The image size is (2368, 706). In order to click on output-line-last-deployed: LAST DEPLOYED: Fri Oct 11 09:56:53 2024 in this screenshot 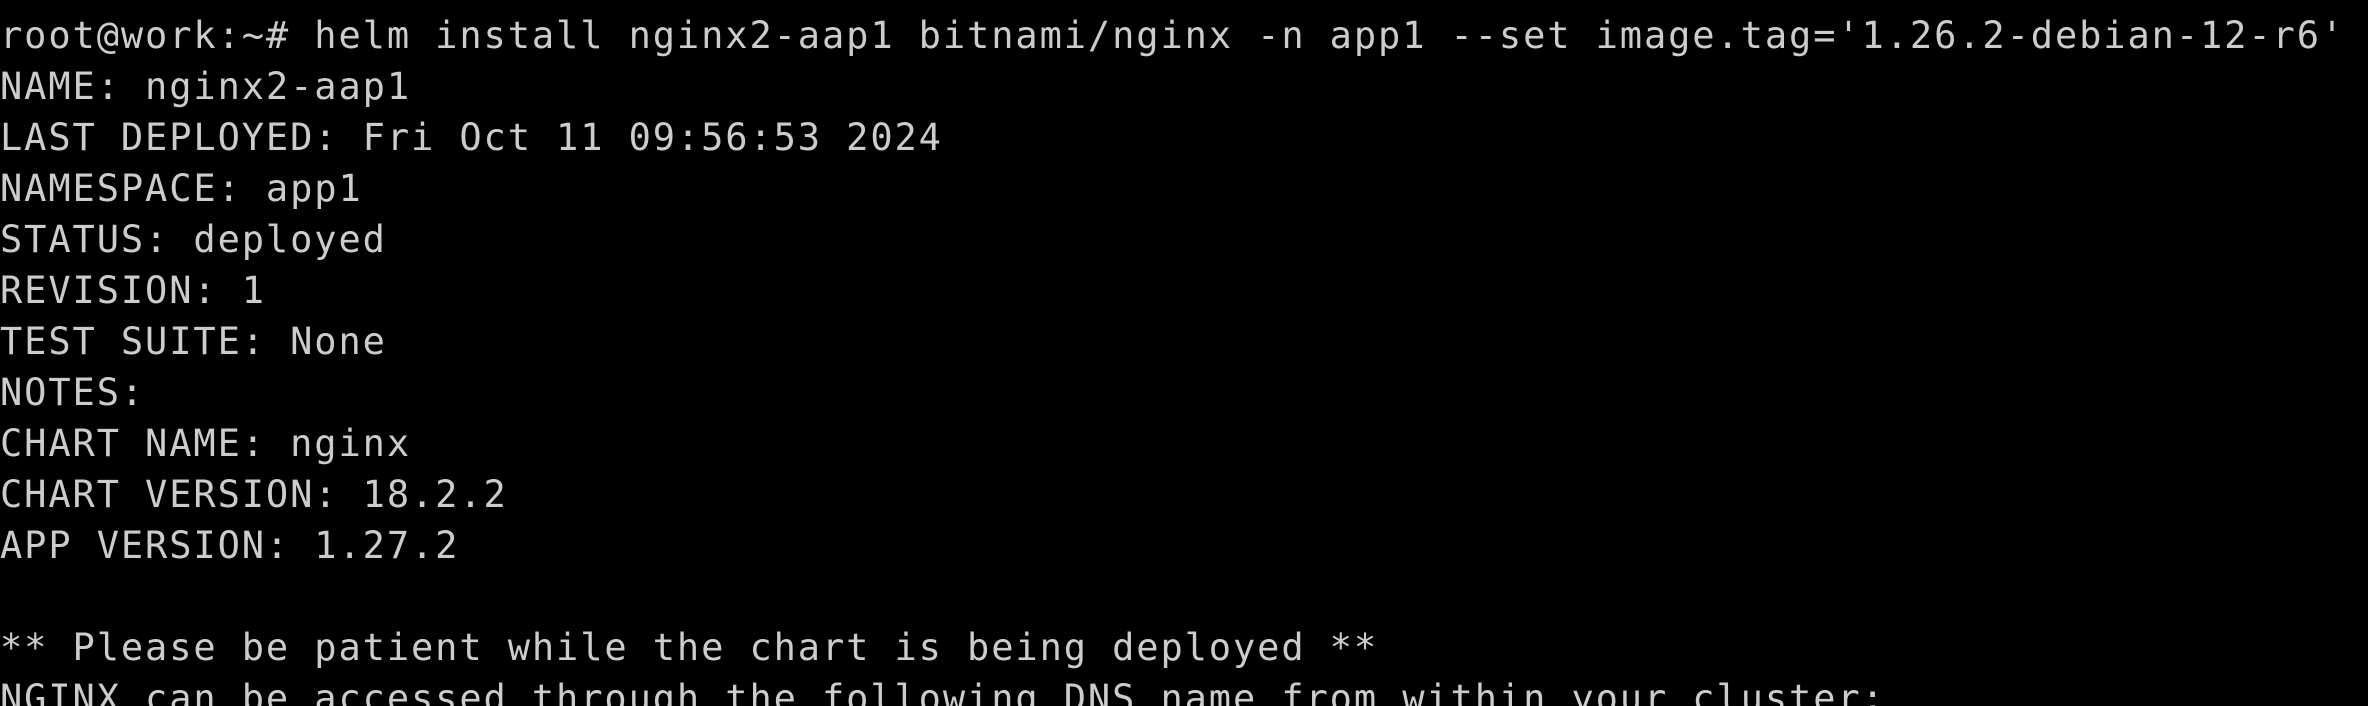, I will do `click(471, 137)`.